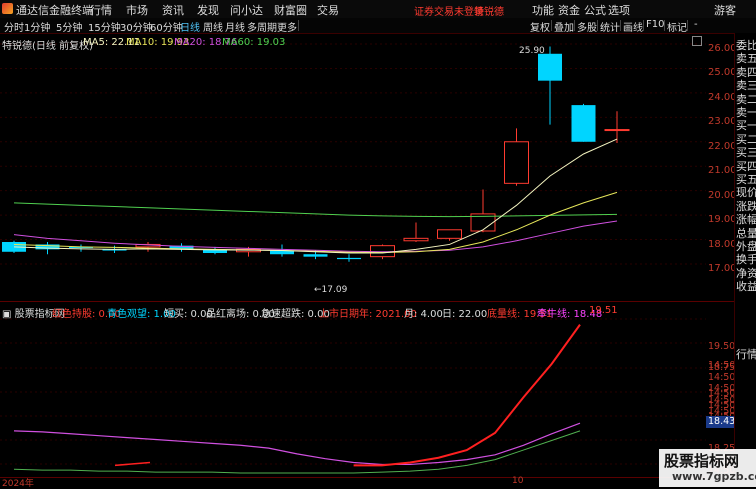  What do you see at coordinates (722, 48) in the screenshot?
I see `price-tick-label: 26.00` at bounding box center [722, 48].